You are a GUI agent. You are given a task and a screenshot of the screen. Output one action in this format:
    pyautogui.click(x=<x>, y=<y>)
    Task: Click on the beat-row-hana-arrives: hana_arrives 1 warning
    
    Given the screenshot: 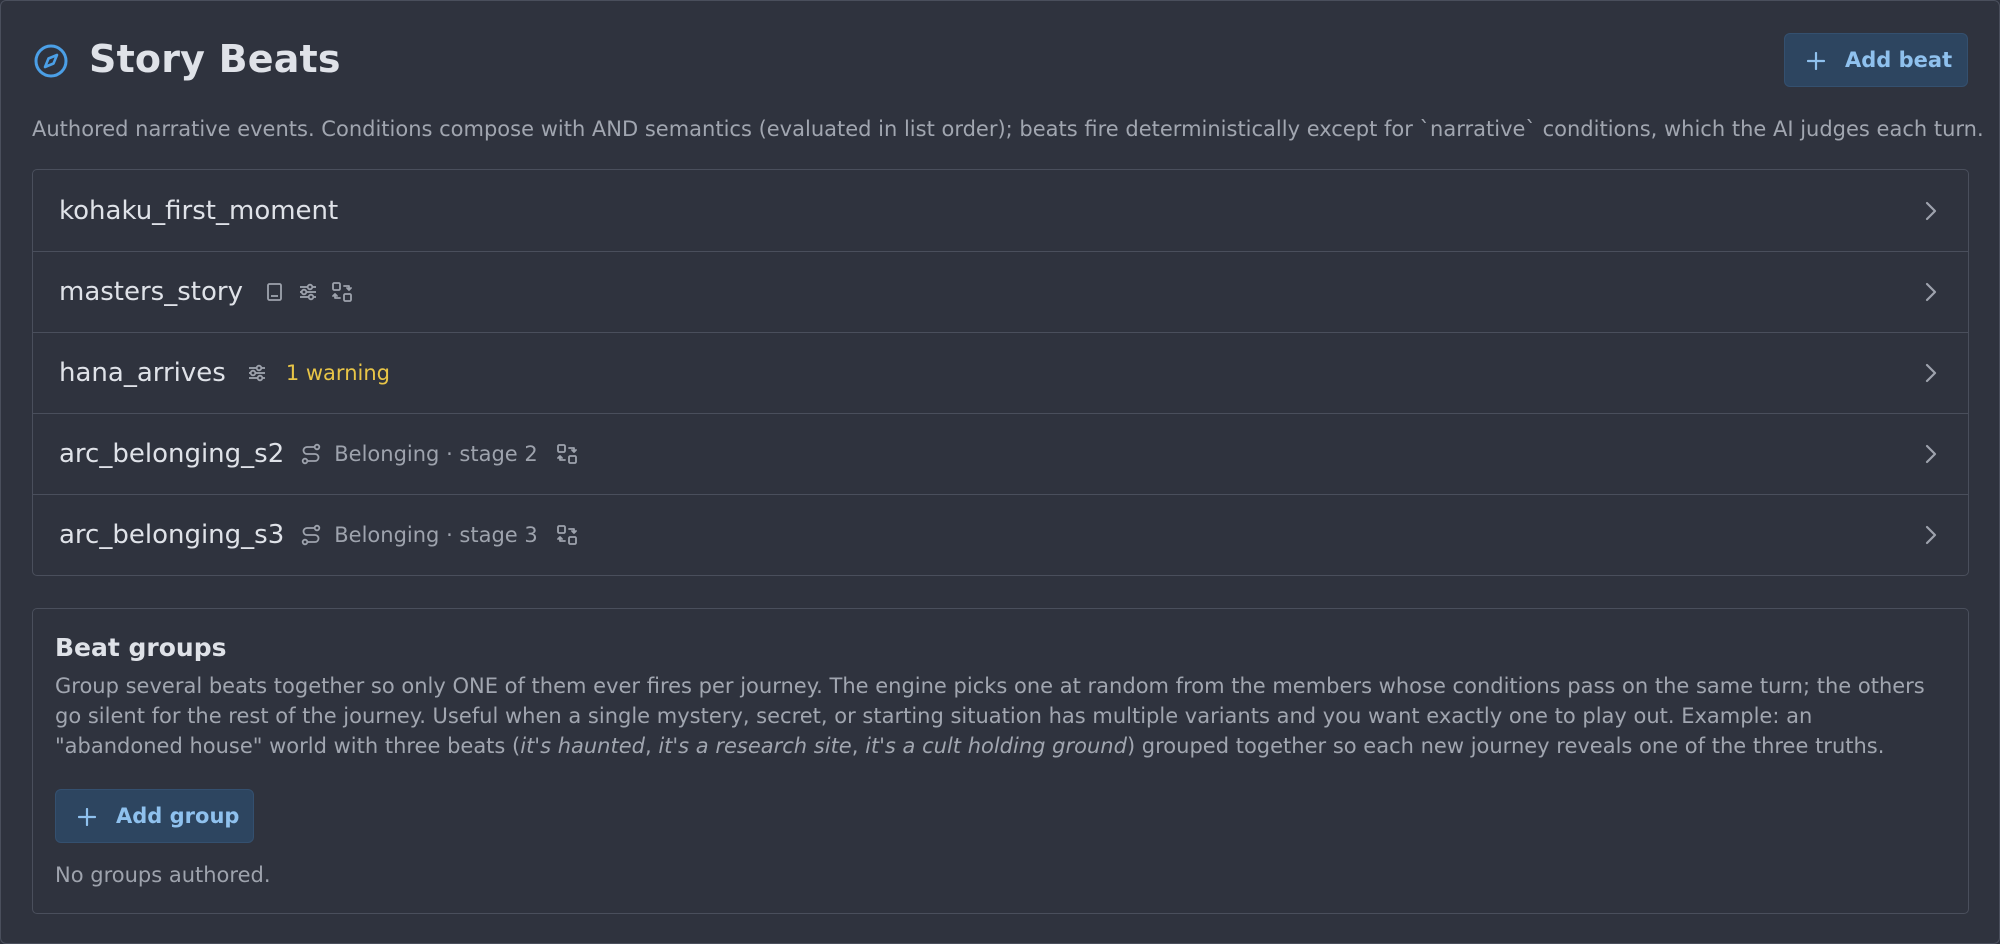 What is the action you would take?
    pyautogui.click(x=1000, y=372)
    